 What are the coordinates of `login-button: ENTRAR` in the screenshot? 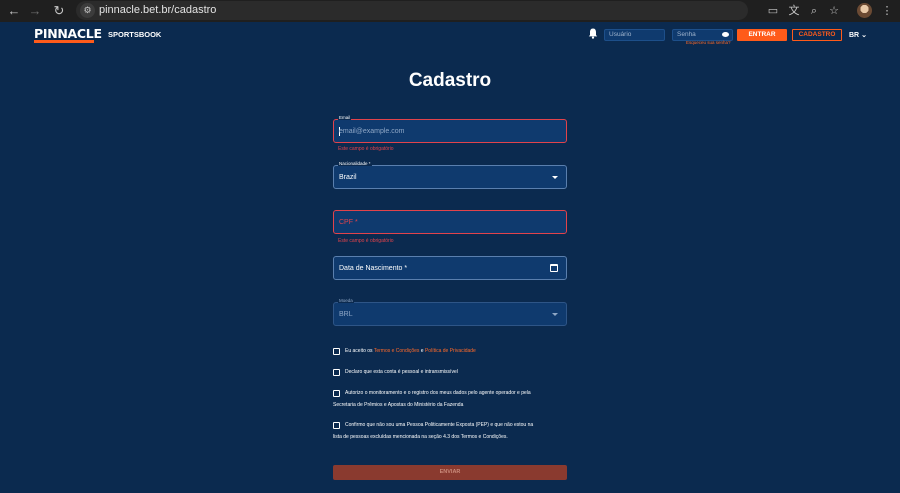 It's located at (762, 35).